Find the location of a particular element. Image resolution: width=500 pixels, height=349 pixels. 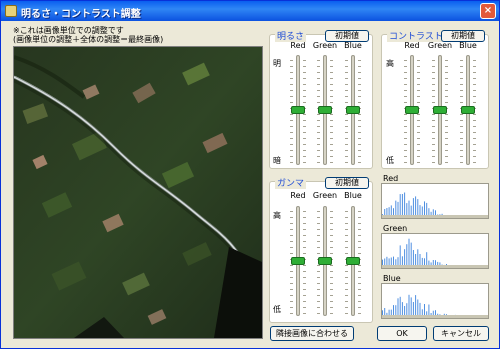

gamma-reset-button: 初期値 is located at coordinates (347, 183).